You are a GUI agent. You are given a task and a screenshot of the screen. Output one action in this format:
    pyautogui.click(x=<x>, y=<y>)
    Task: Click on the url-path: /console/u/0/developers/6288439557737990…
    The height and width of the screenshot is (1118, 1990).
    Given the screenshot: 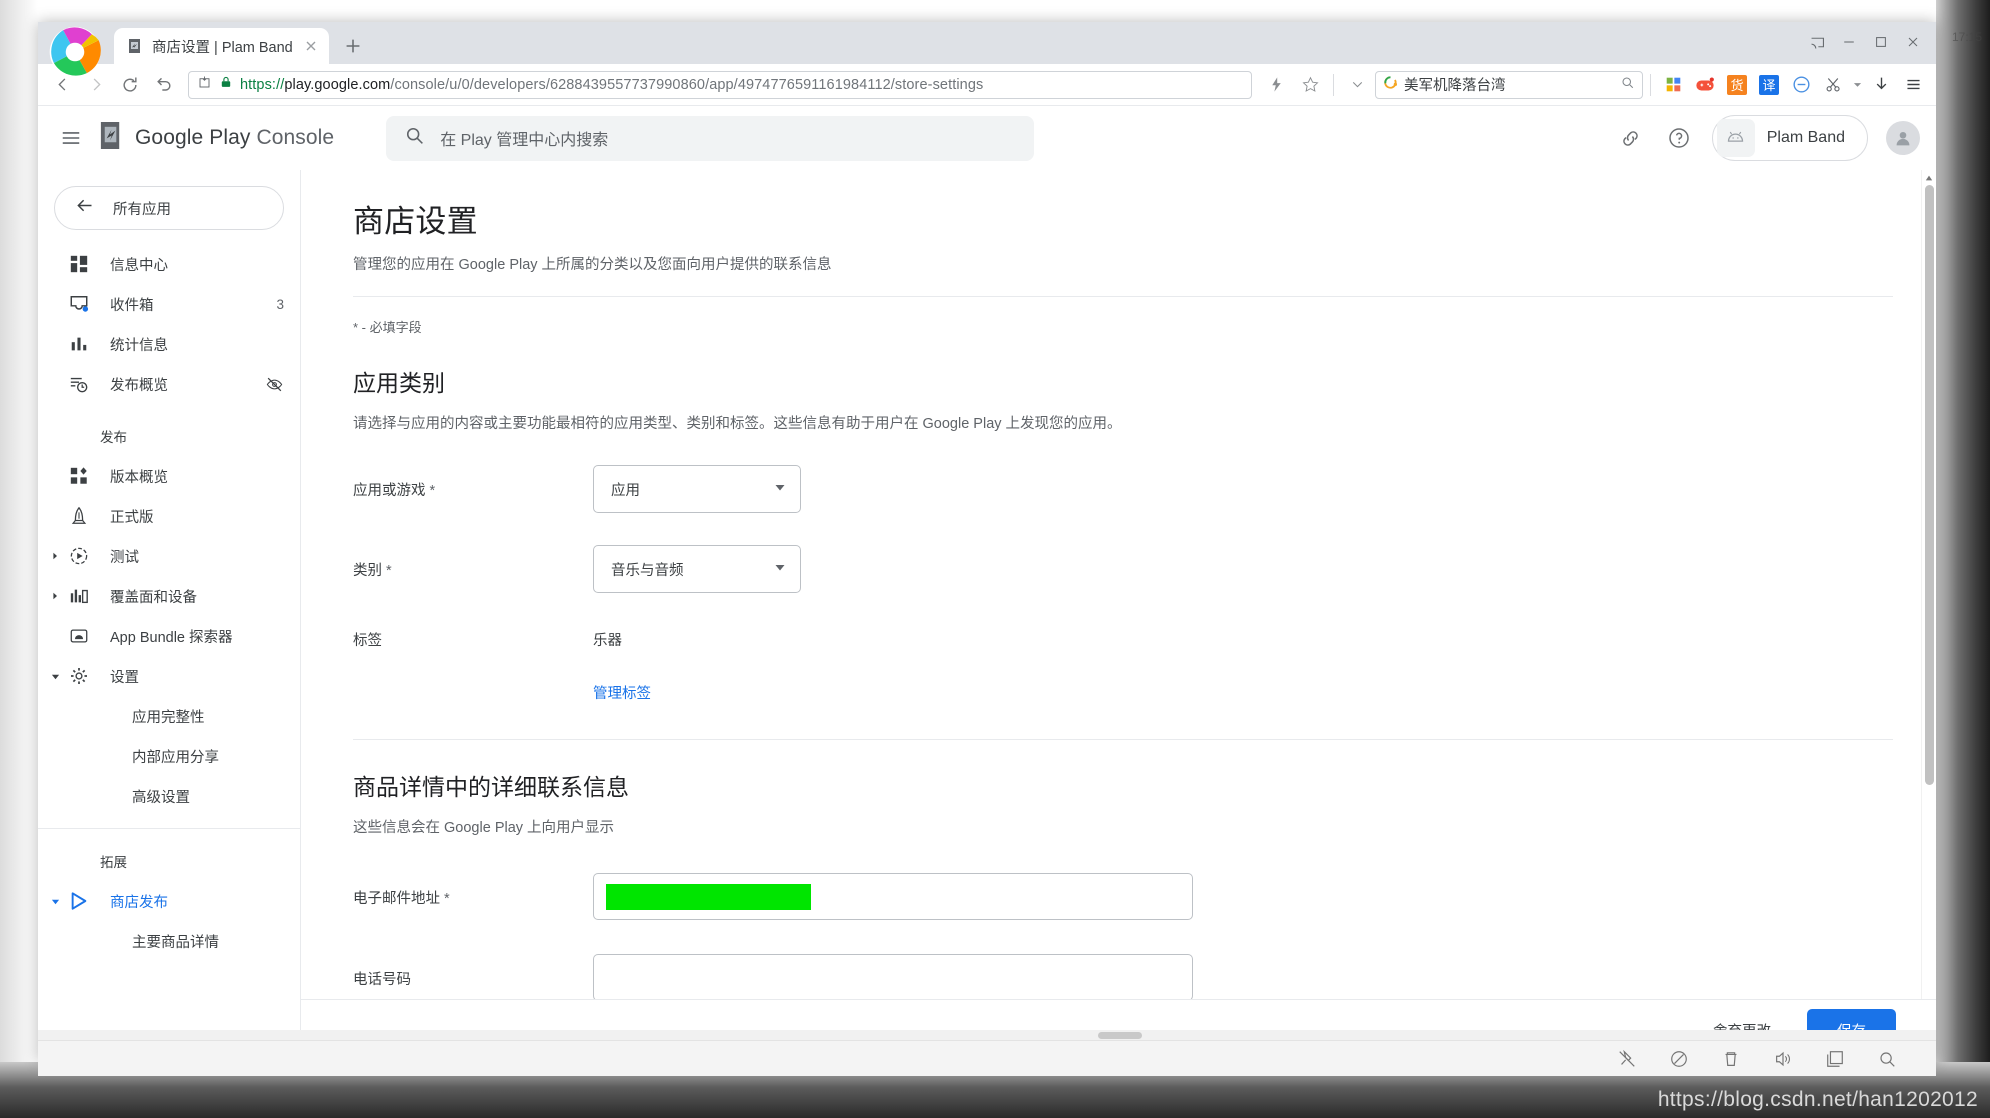 What is the action you would take?
    pyautogui.click(x=687, y=84)
    